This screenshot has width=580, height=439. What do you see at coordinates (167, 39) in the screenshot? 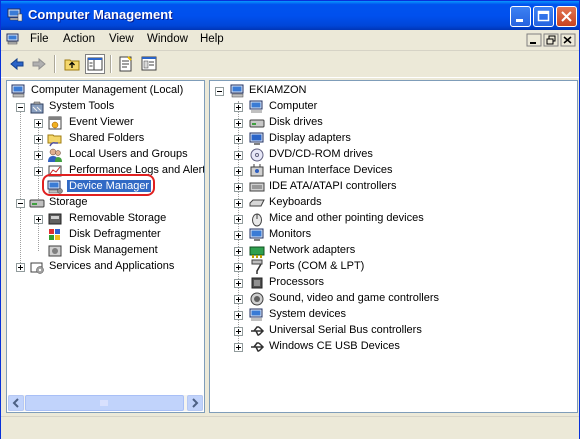
I see `menu-window: Window` at bounding box center [167, 39].